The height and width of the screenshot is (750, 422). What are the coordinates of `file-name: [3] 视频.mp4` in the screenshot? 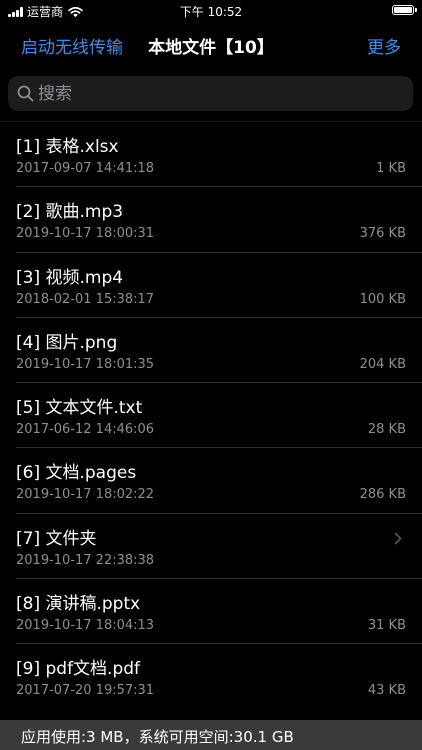 It's located at (70, 277).